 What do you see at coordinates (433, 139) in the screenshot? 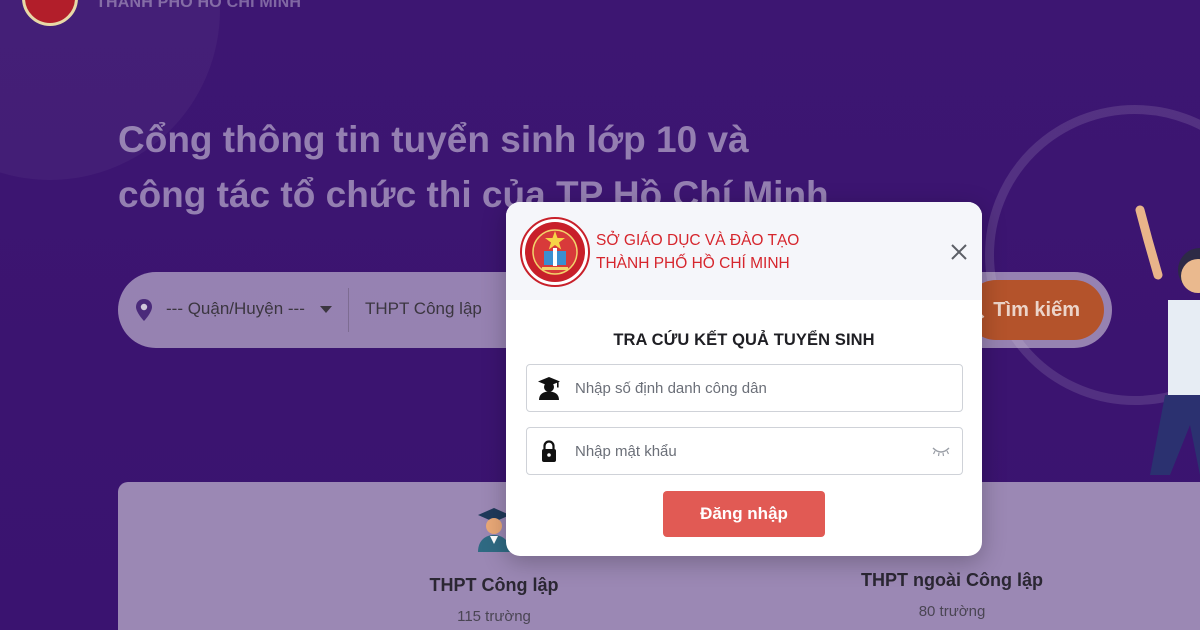
I see `hero-title-line1: Cổng thông tin tuyển sinh lớp 10 và` at bounding box center [433, 139].